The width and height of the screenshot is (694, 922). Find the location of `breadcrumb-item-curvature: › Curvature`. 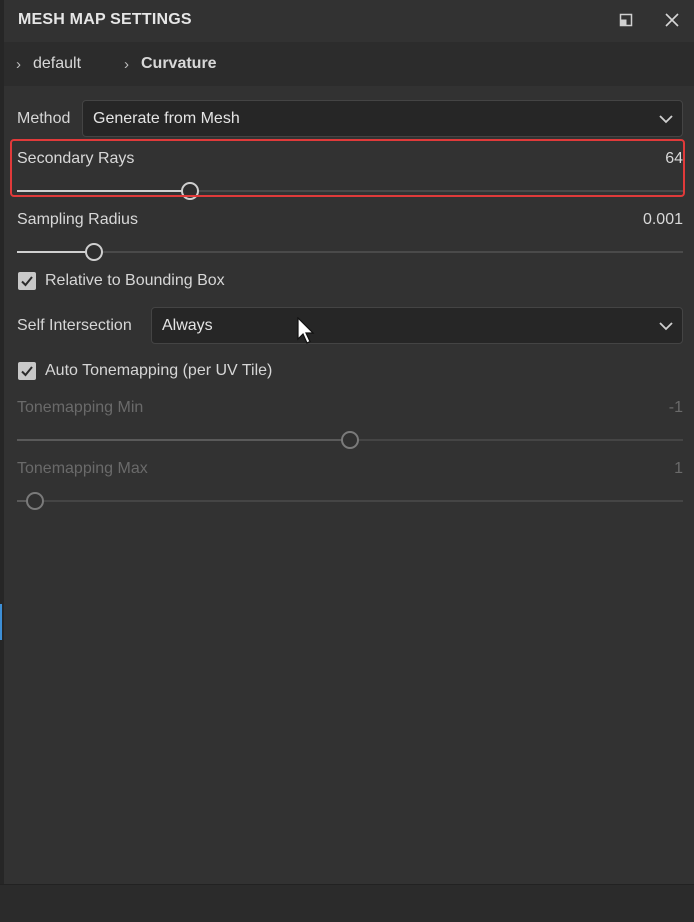

breadcrumb-item-curvature: › Curvature is located at coordinates (170, 64).